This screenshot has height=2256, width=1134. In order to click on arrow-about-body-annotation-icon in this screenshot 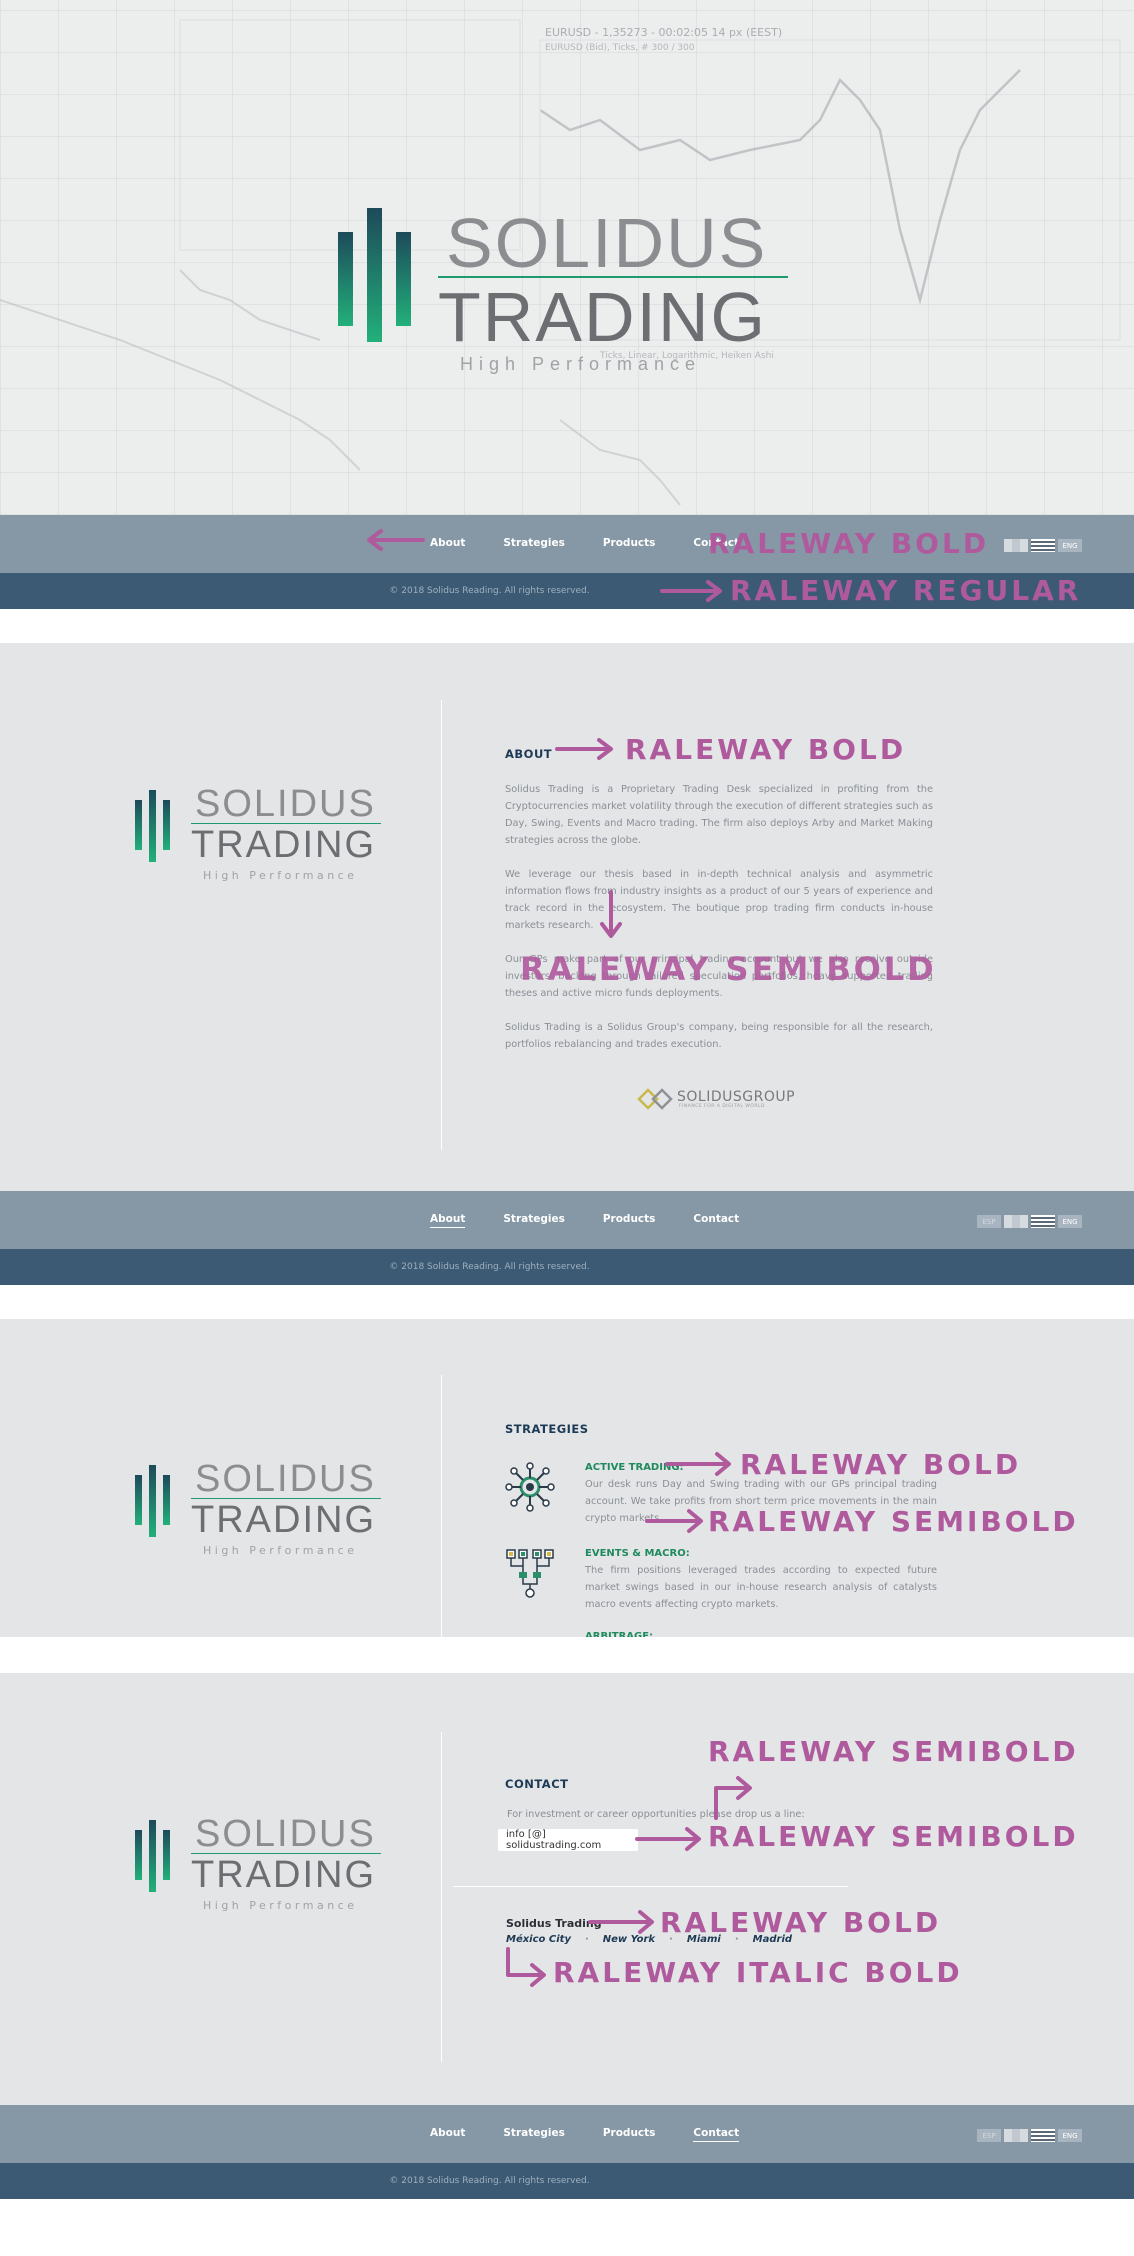, I will do `click(611, 914)`.